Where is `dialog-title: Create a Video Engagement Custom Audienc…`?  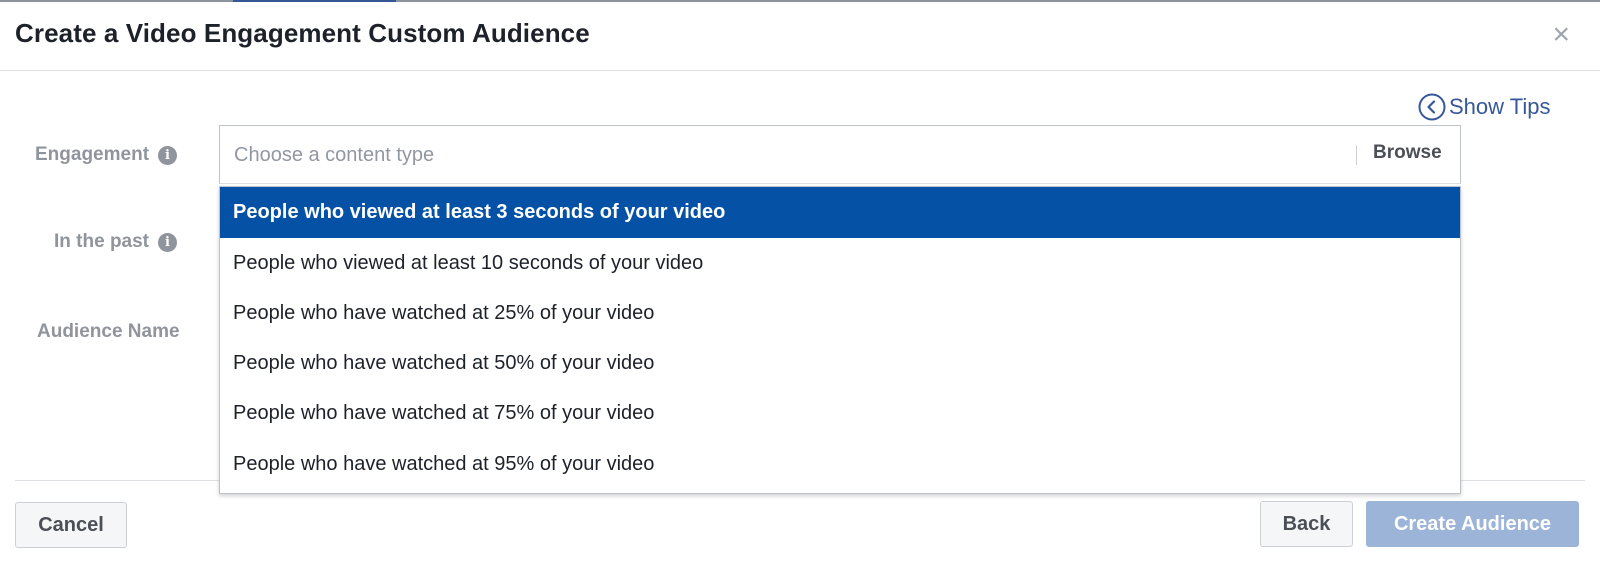 dialog-title: Create a Video Engagement Custom Audienc… is located at coordinates (302, 33).